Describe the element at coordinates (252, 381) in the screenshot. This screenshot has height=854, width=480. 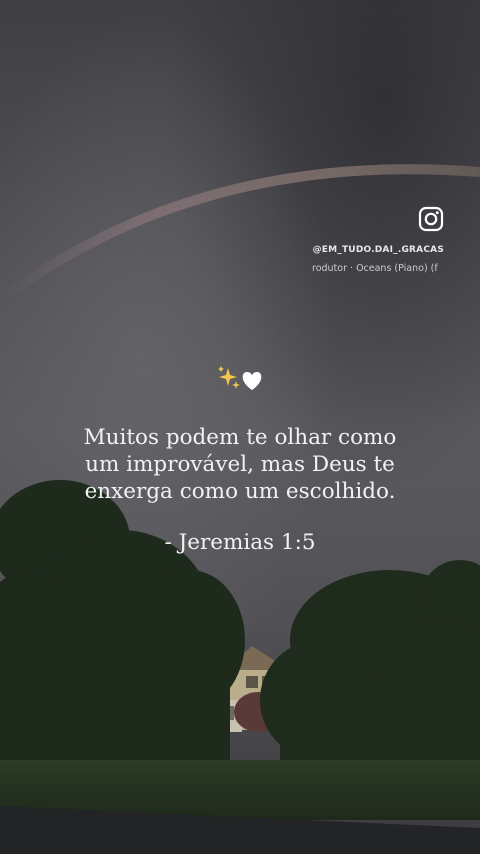
I see `white-heart-icon` at that location.